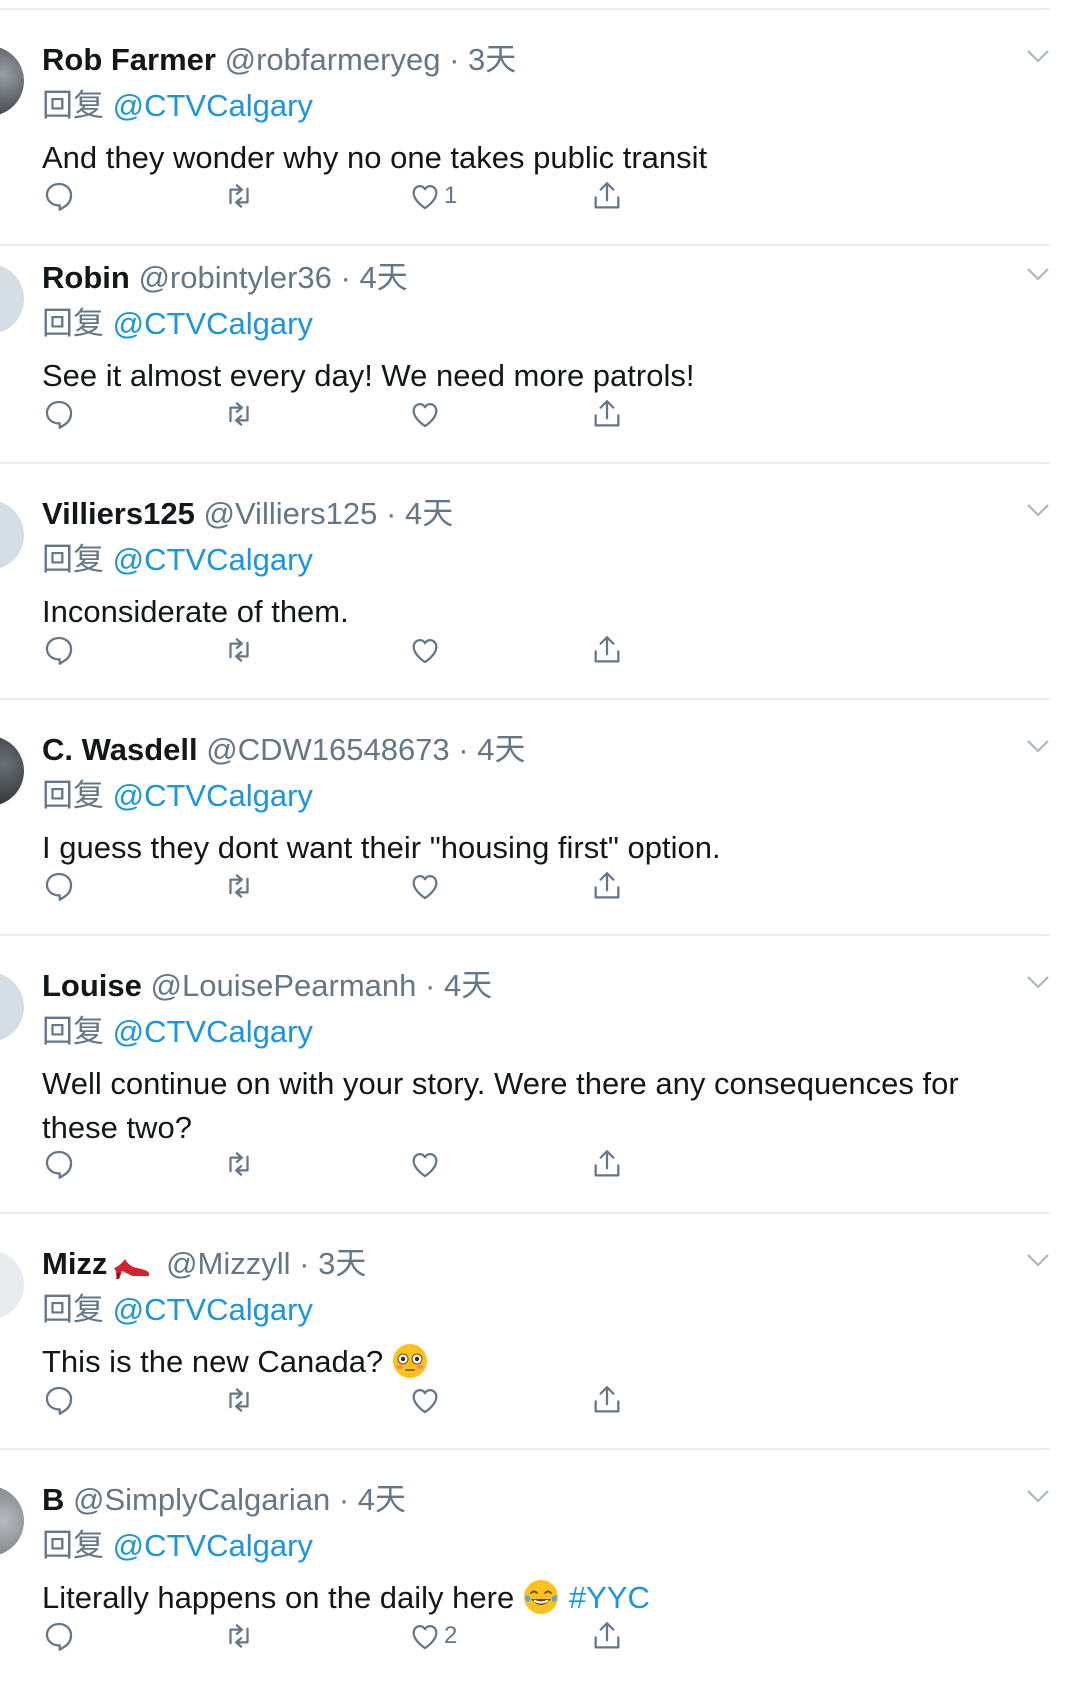 Image resolution: width=1080 pixels, height=1686 pixels. What do you see at coordinates (92, 985) in the screenshot?
I see `display-name: Louise` at bounding box center [92, 985].